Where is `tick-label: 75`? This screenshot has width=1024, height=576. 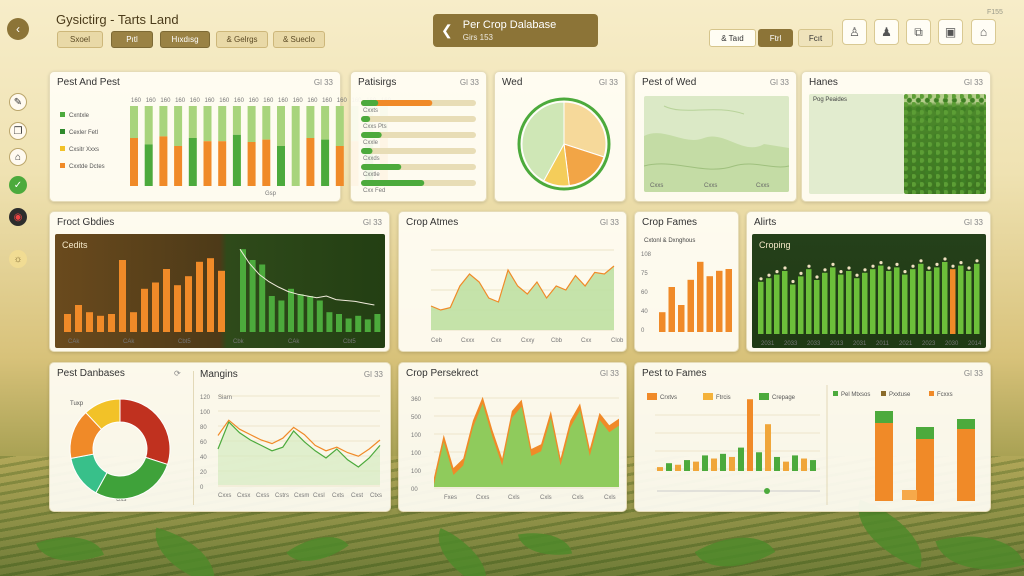
tick-label: 75 is located at coordinates (644, 274).